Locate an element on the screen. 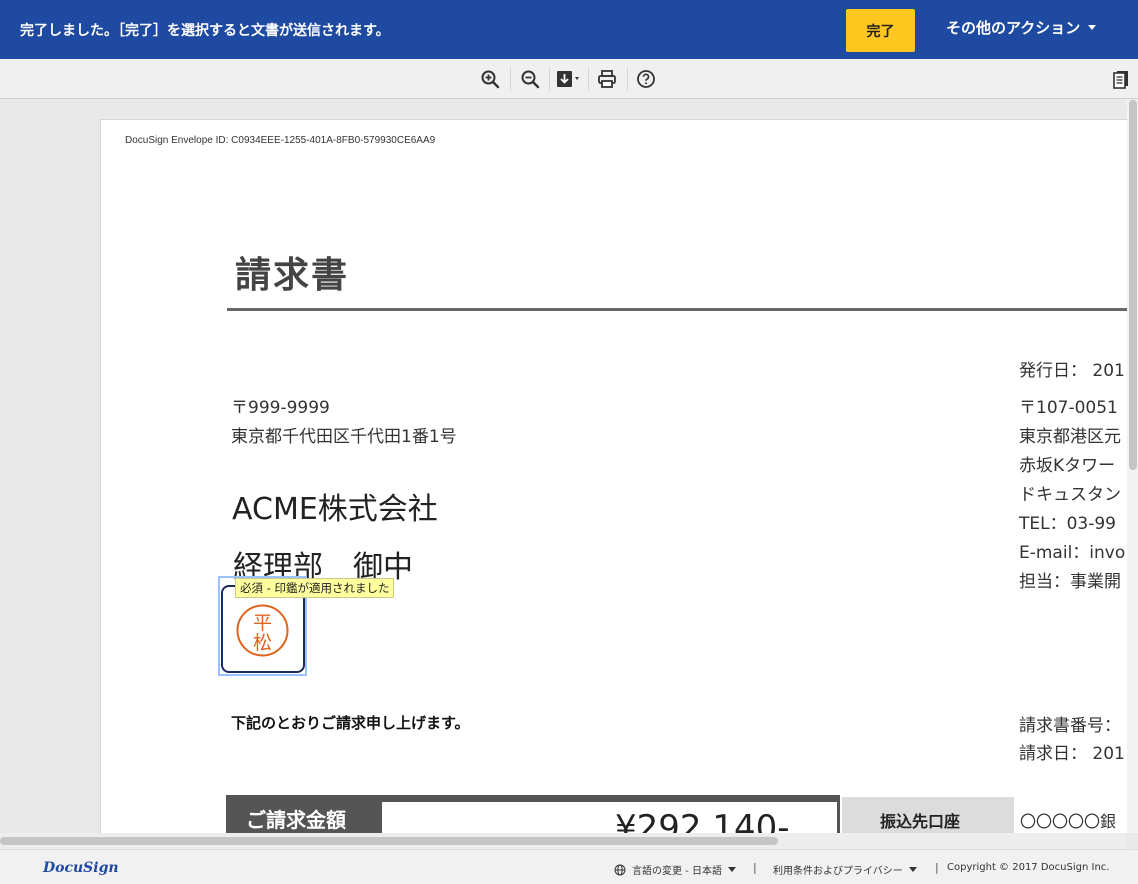 This screenshot has width=1138, height=884. print-button is located at coordinates (607, 79).